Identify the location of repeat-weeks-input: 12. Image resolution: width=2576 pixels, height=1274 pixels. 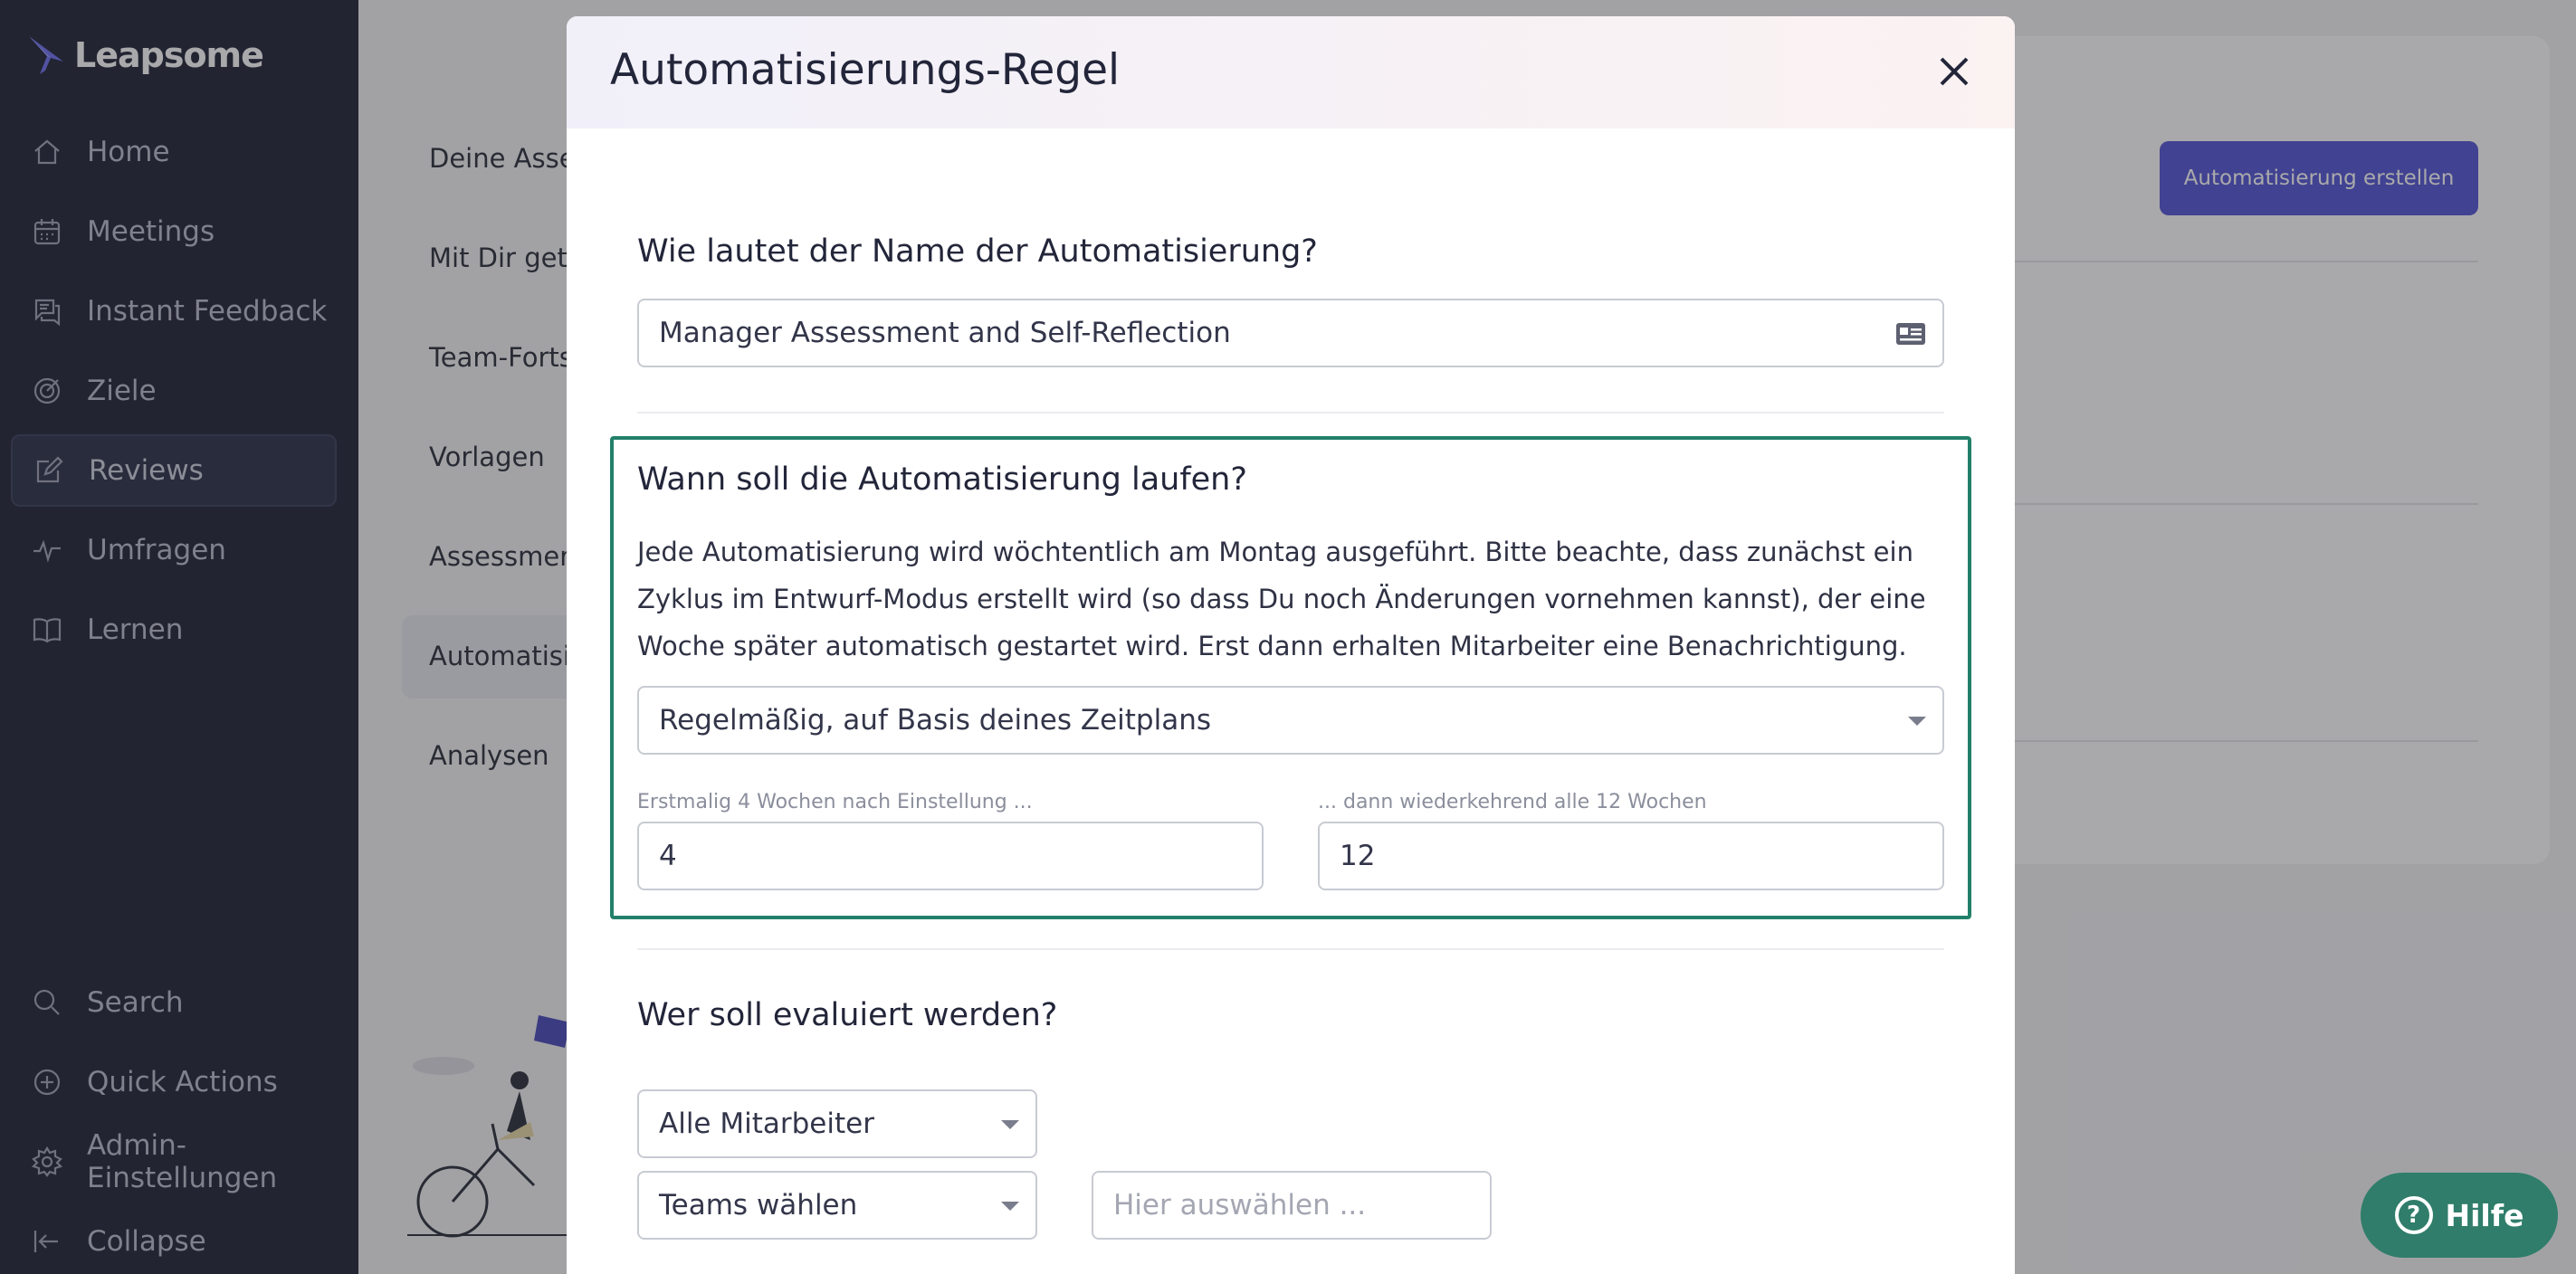
(1631, 856).